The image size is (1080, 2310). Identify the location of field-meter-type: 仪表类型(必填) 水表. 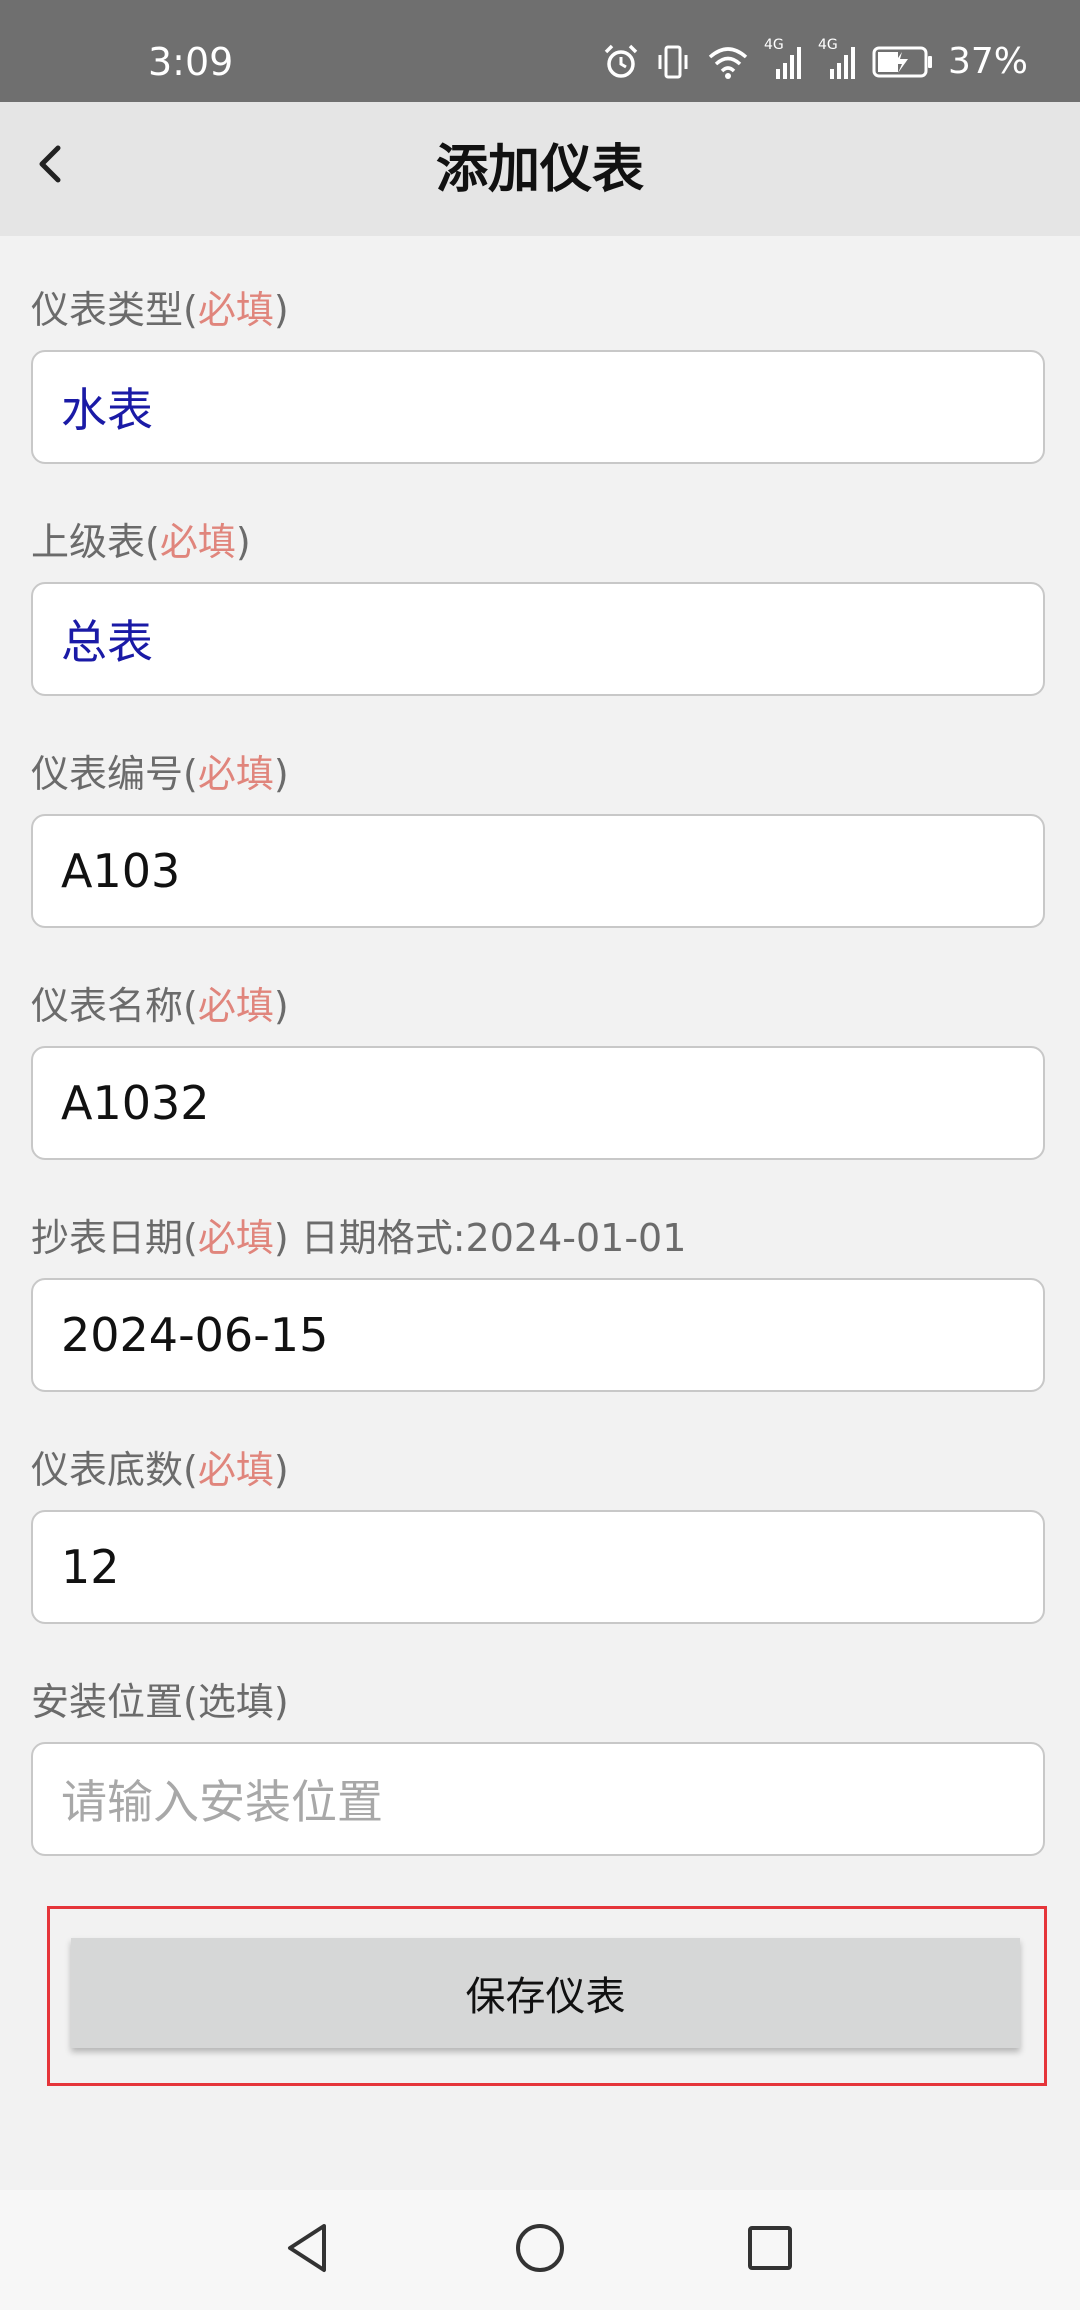
(540, 352).